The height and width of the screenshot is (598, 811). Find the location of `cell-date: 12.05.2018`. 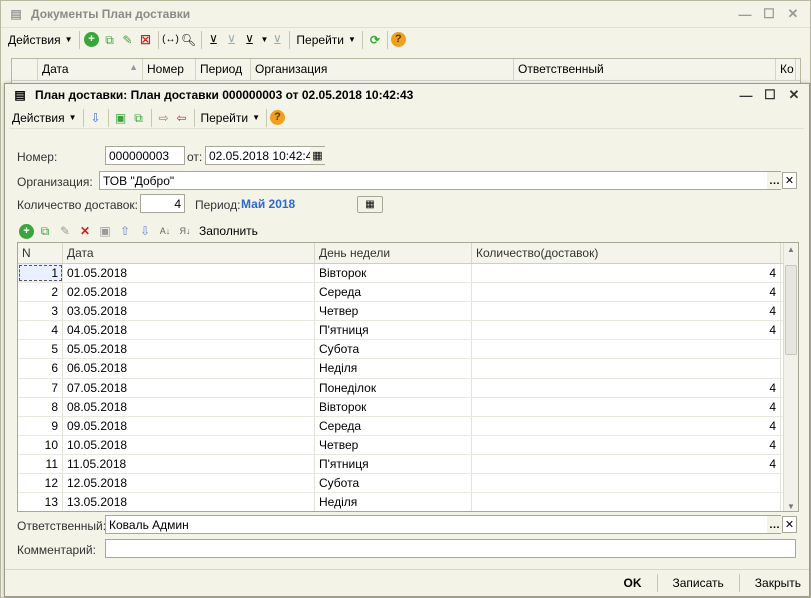

cell-date: 12.05.2018 is located at coordinates (189, 483).